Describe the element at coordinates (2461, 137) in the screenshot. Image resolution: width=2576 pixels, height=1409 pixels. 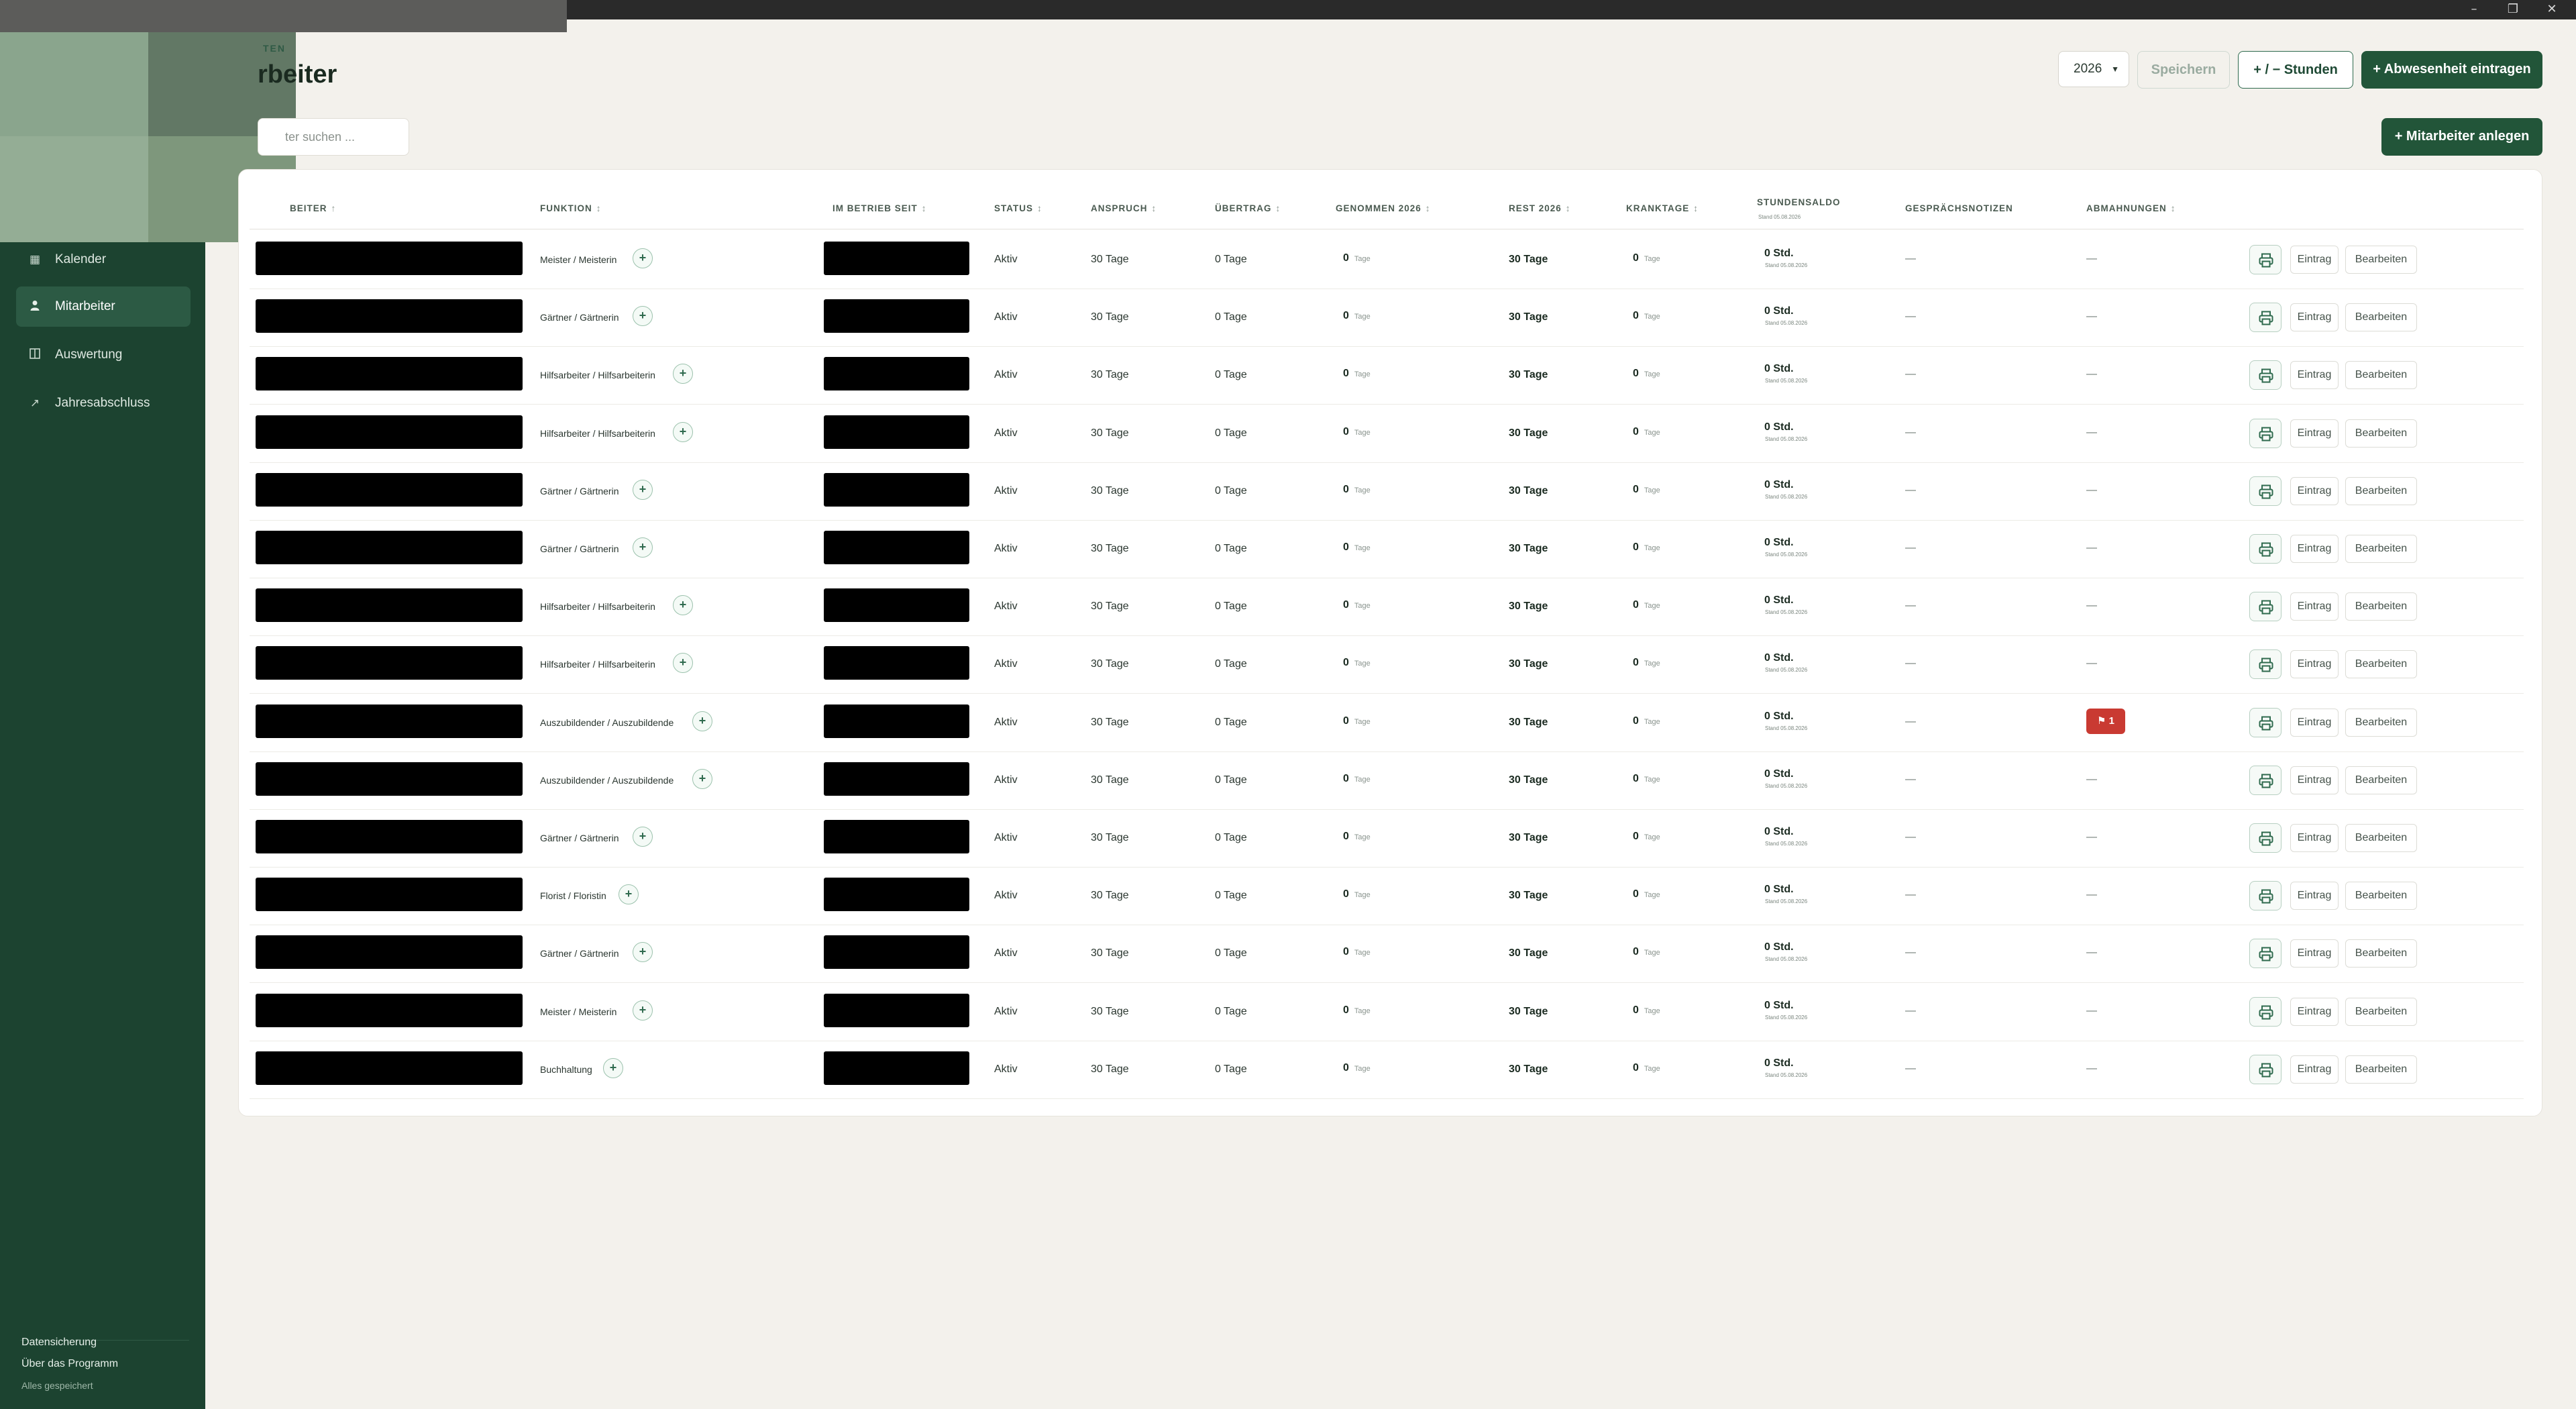
I see `add-employee-button: + Mitarbeiter anlegen` at that location.